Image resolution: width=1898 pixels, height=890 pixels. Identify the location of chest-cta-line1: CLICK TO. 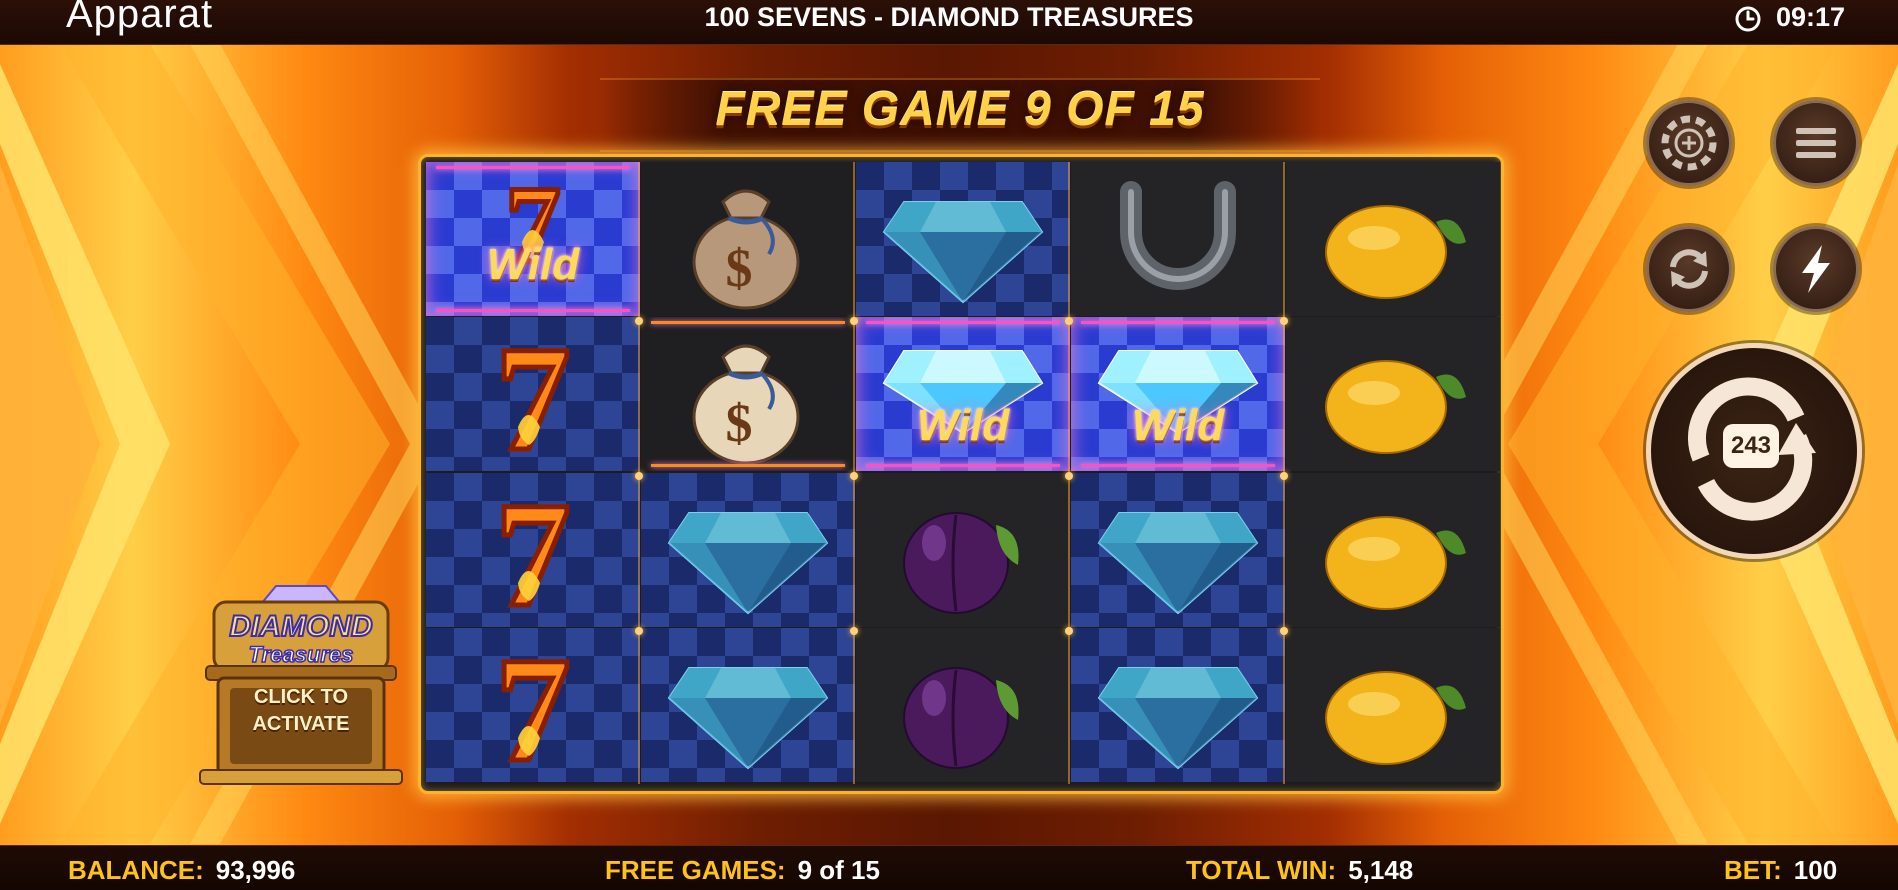
(301, 697).